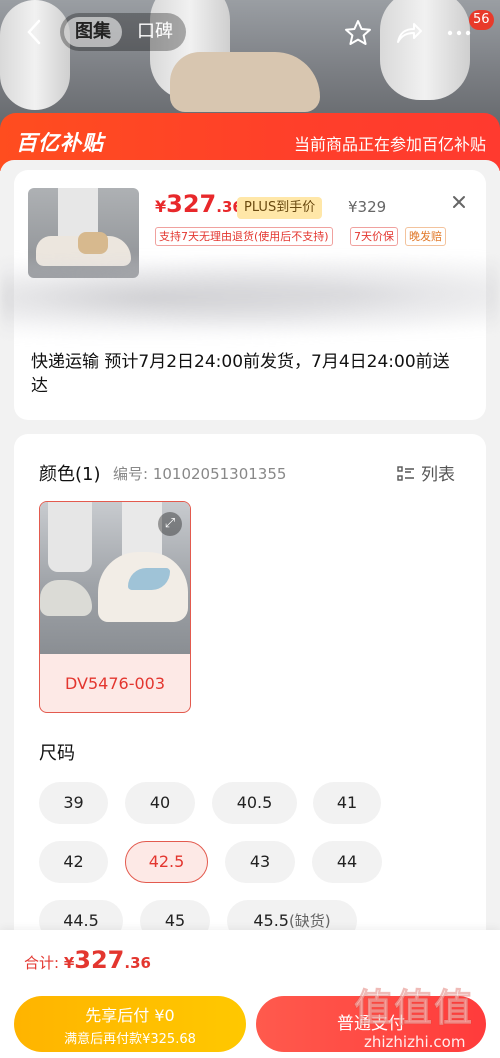  I want to click on size-option: 42, so click(73, 862).